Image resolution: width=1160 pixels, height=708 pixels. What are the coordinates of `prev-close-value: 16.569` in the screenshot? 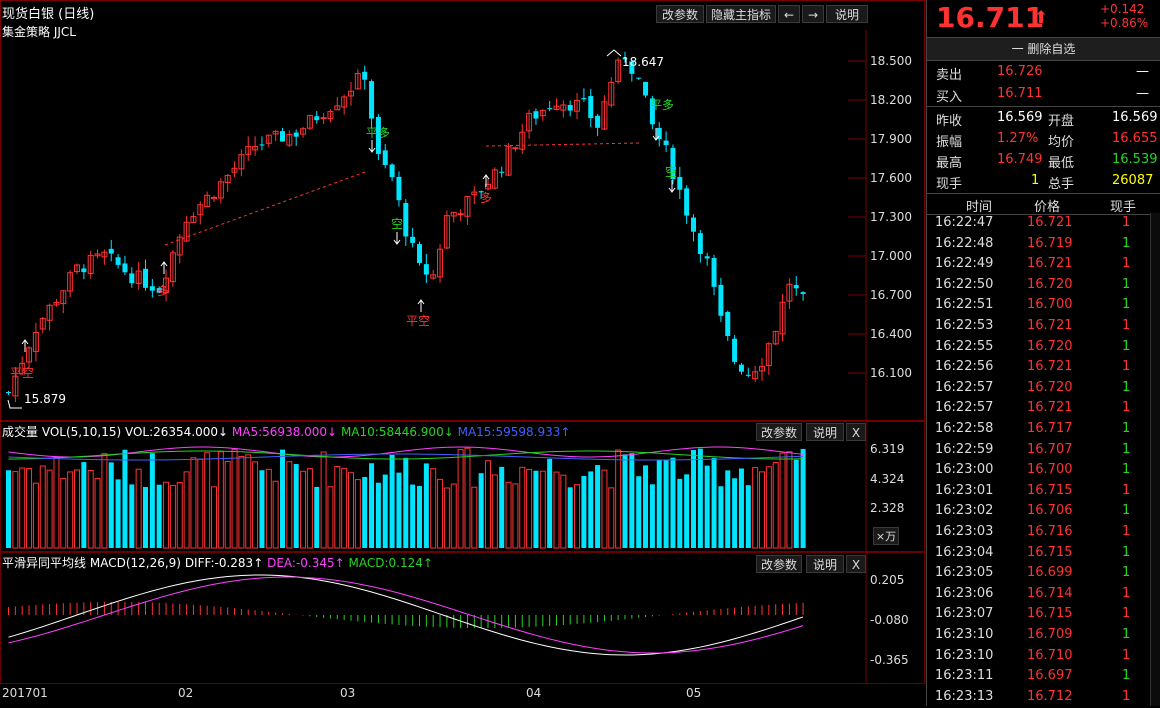 It's located at (1020, 117).